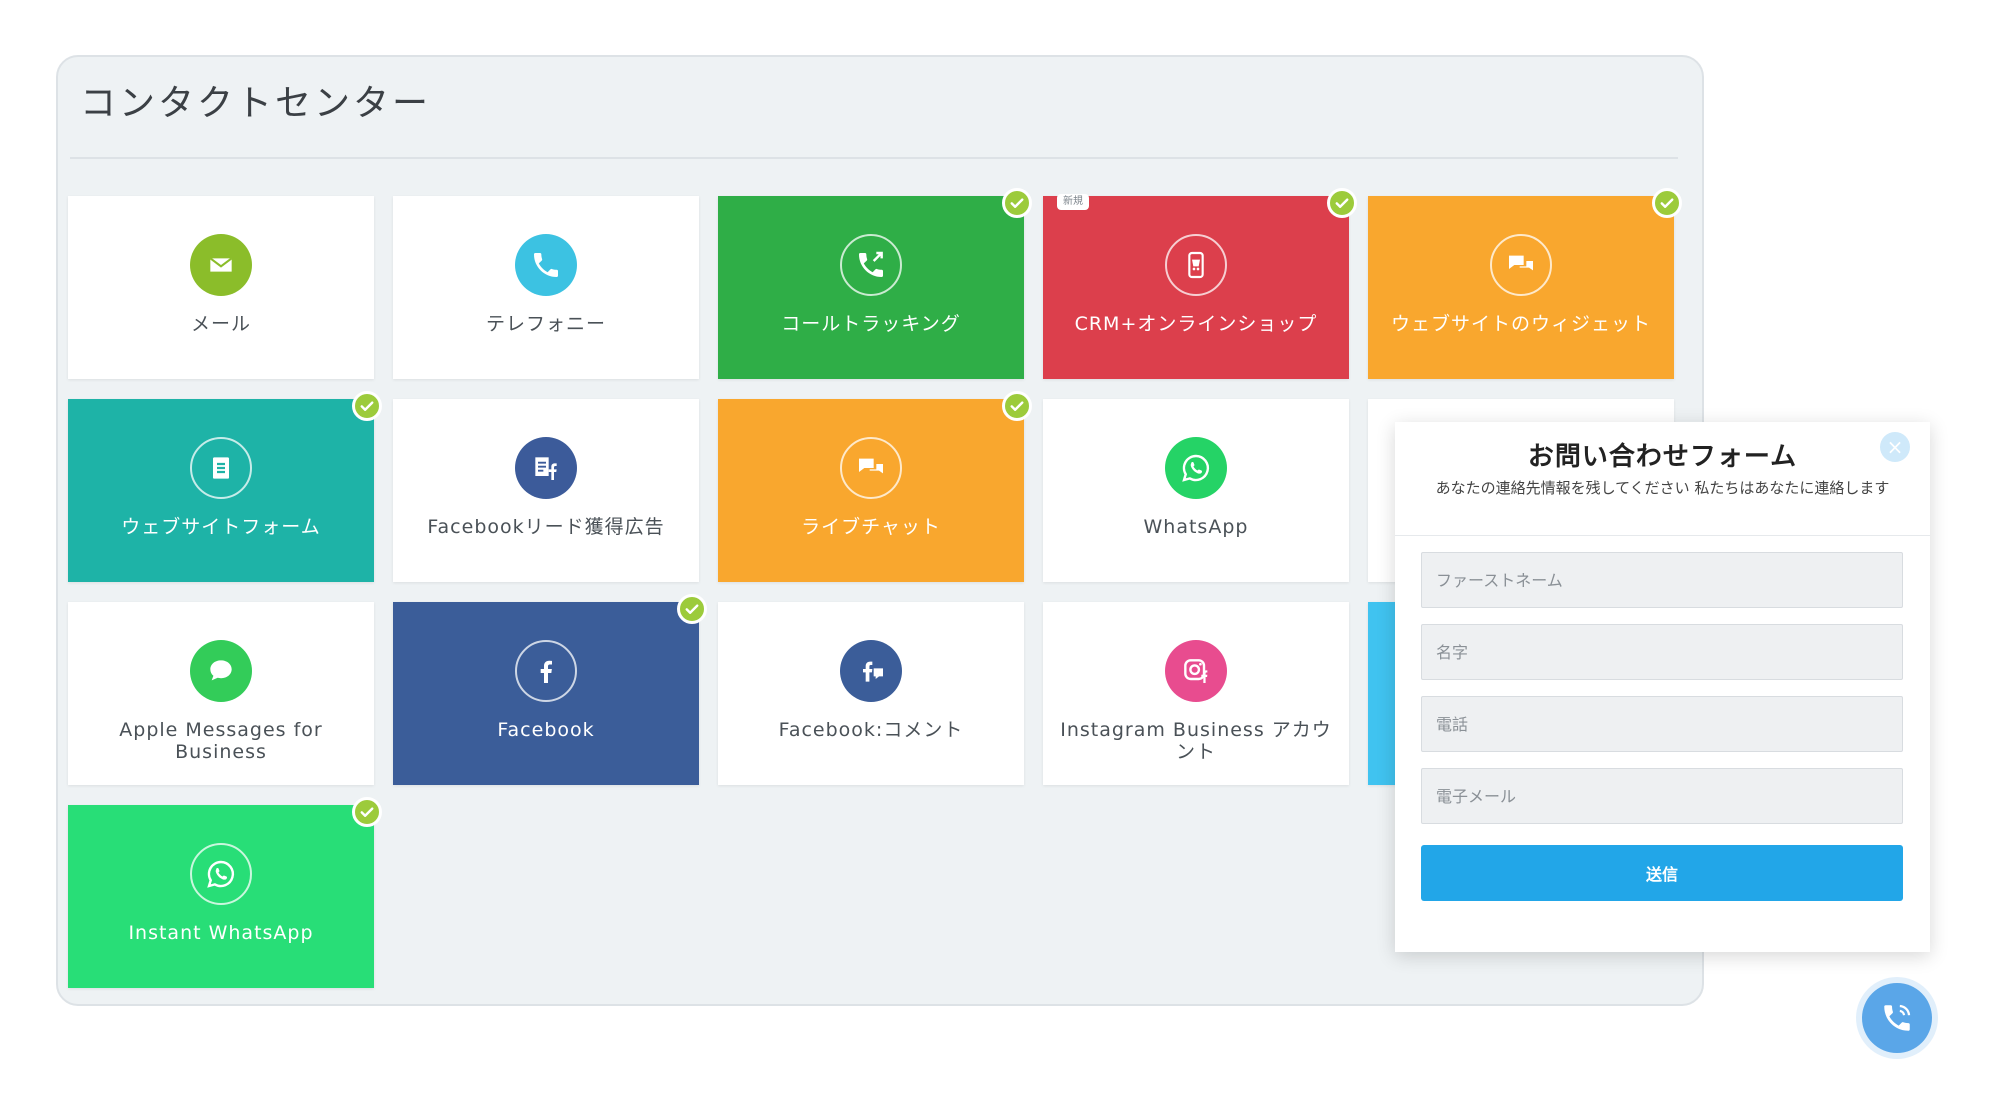 This screenshot has height=1094, width=2000. I want to click on channel-tile: ライブチャット, so click(875, 486).